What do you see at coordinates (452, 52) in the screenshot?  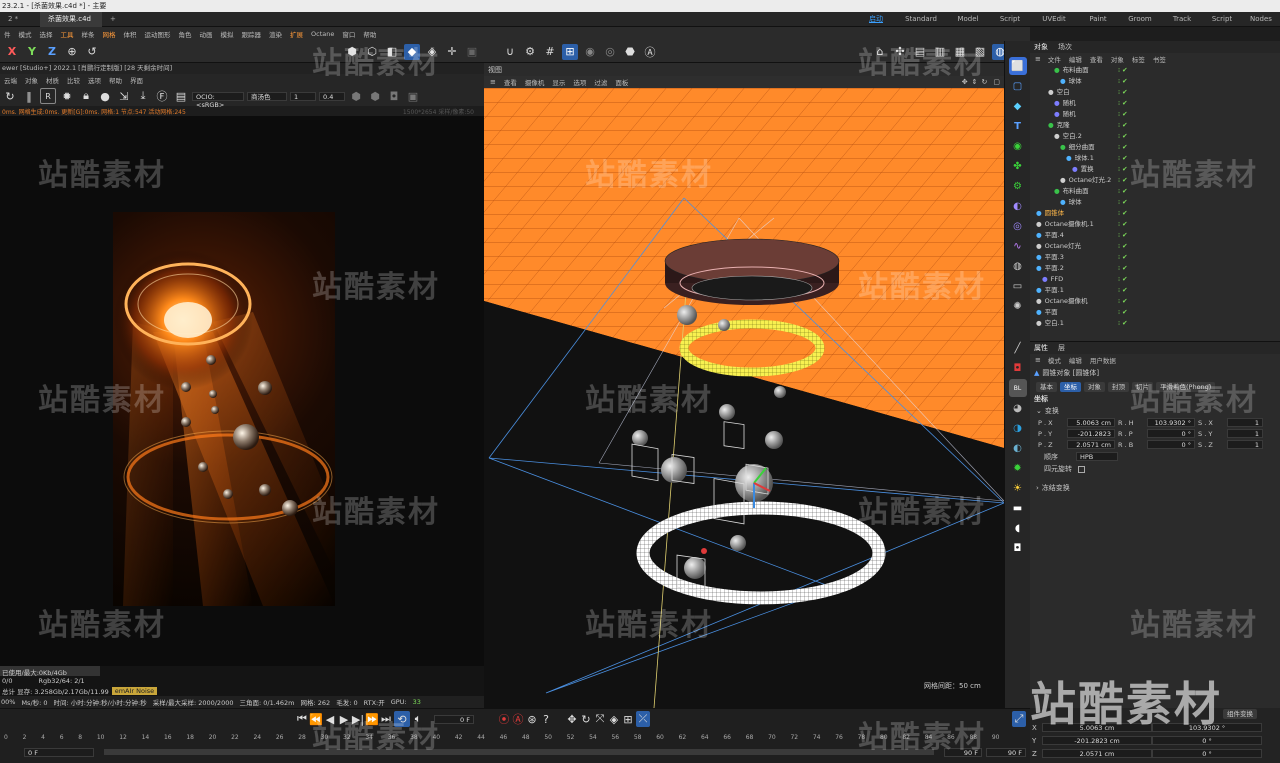 I see `axis-mode-icon: ✛` at bounding box center [452, 52].